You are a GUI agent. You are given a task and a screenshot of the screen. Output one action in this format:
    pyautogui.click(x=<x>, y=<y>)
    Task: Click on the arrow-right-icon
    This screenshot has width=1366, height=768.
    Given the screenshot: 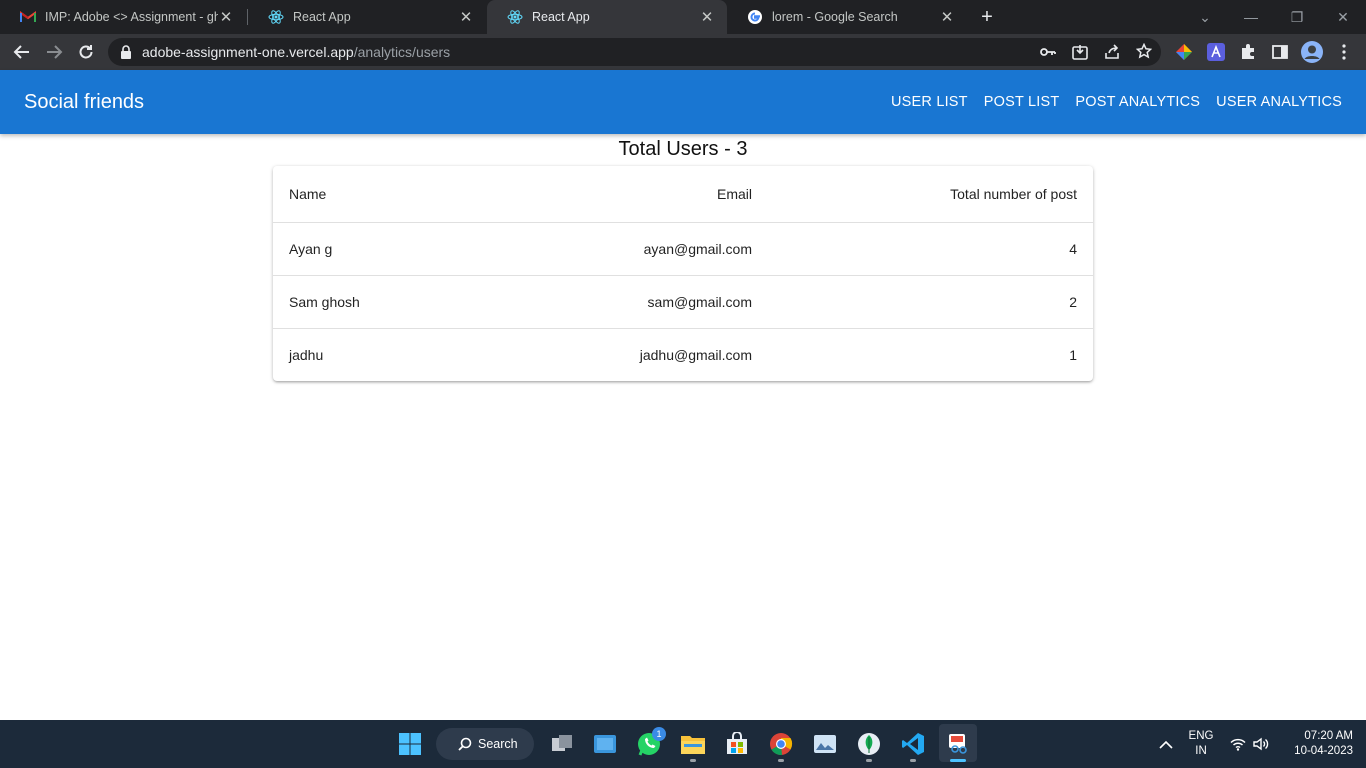 What is the action you would take?
    pyautogui.click(x=55, y=52)
    